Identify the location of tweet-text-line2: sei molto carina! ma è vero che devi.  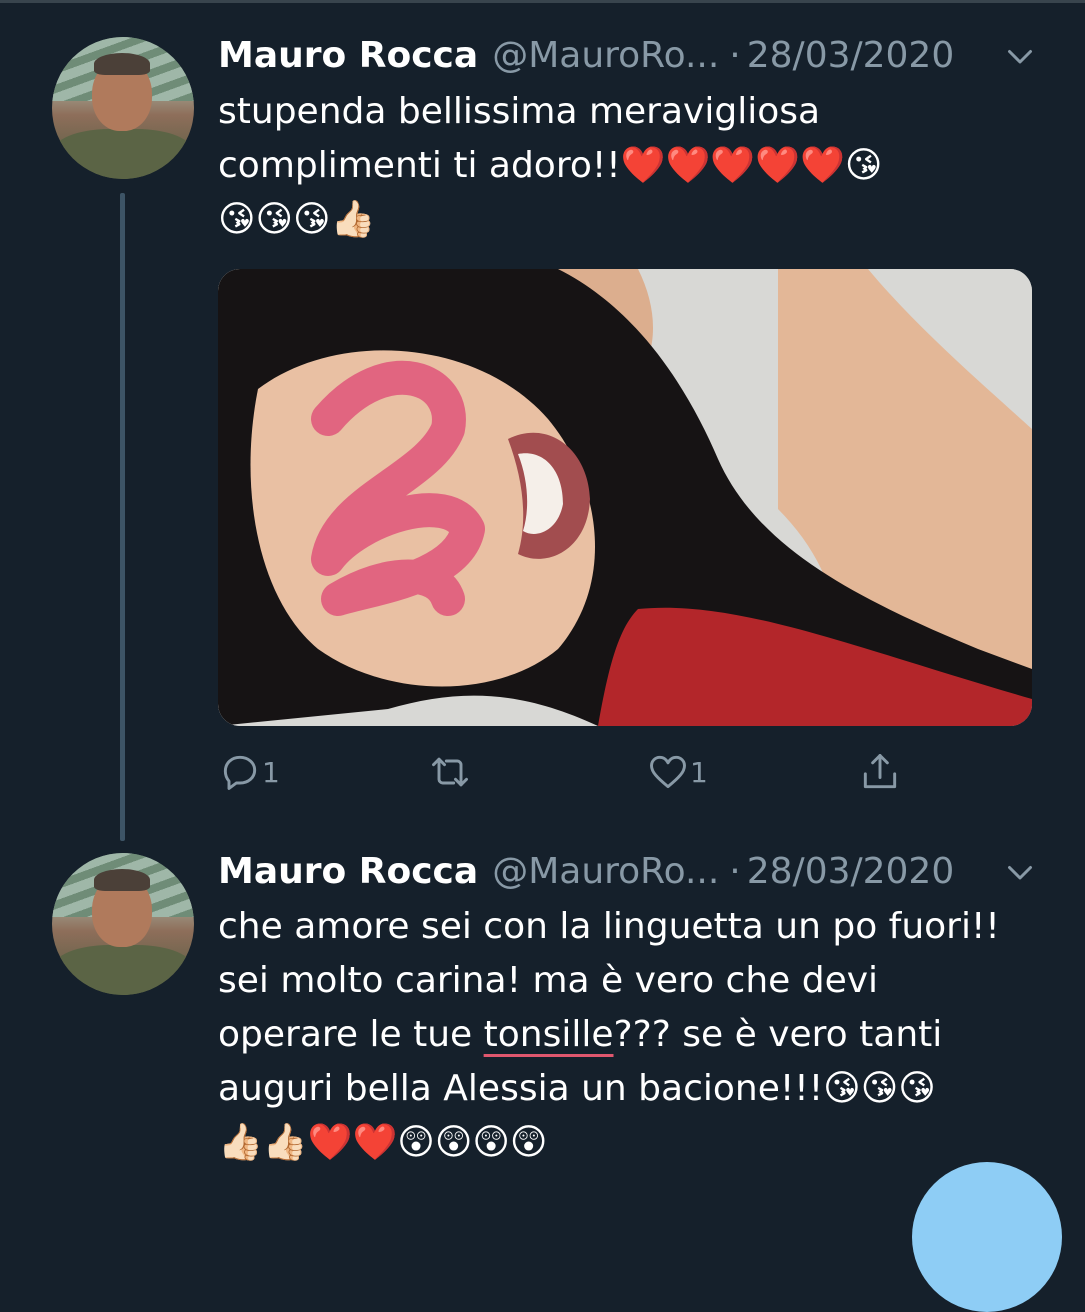
(548, 980).